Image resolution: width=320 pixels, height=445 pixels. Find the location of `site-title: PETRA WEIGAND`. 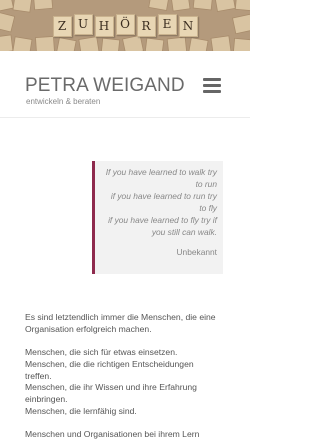

site-title: PETRA WEIGAND is located at coordinates (105, 86).